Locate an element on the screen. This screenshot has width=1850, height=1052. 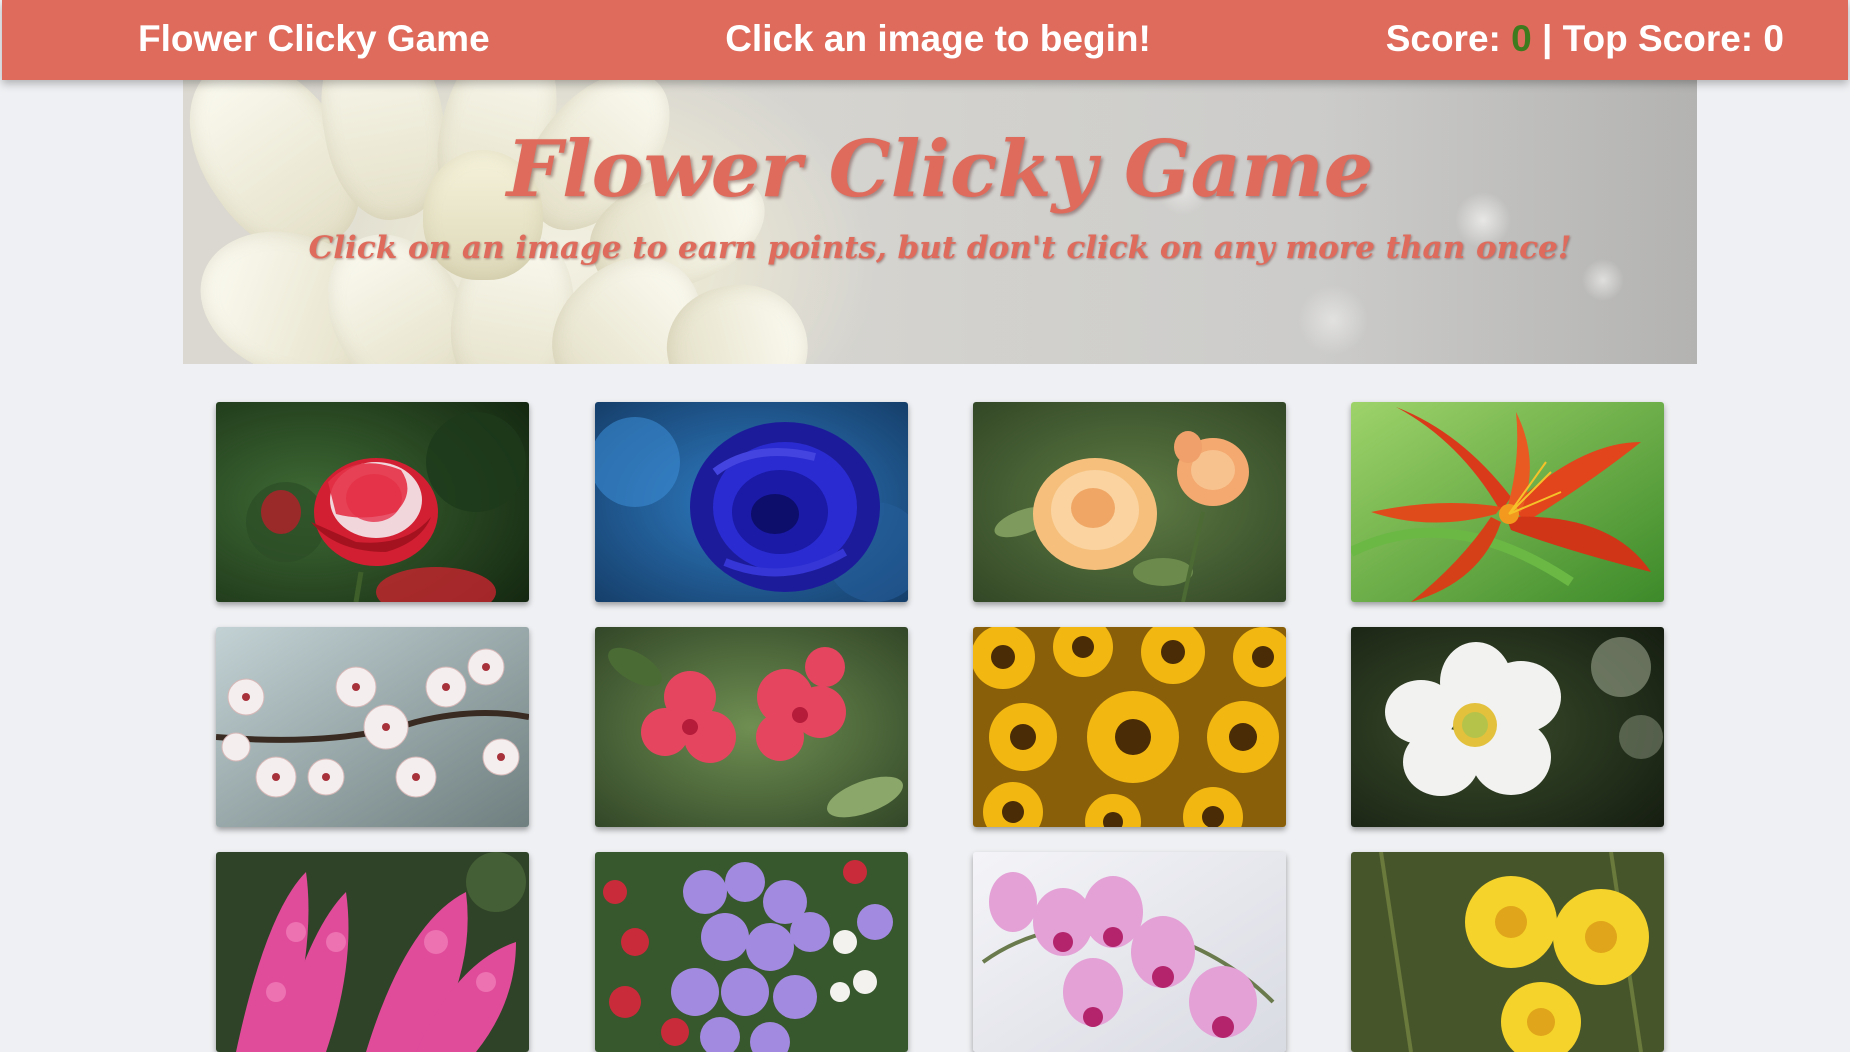
flower-card-white-anemone is located at coordinates (1507, 727).